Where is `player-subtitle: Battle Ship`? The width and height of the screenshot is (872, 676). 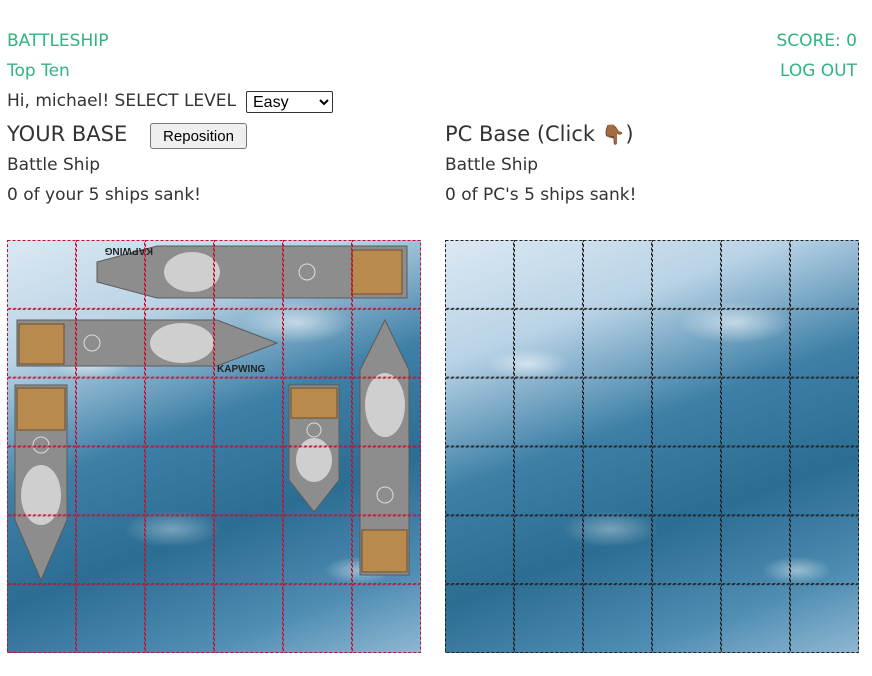 player-subtitle: Battle Ship is located at coordinates (54, 165).